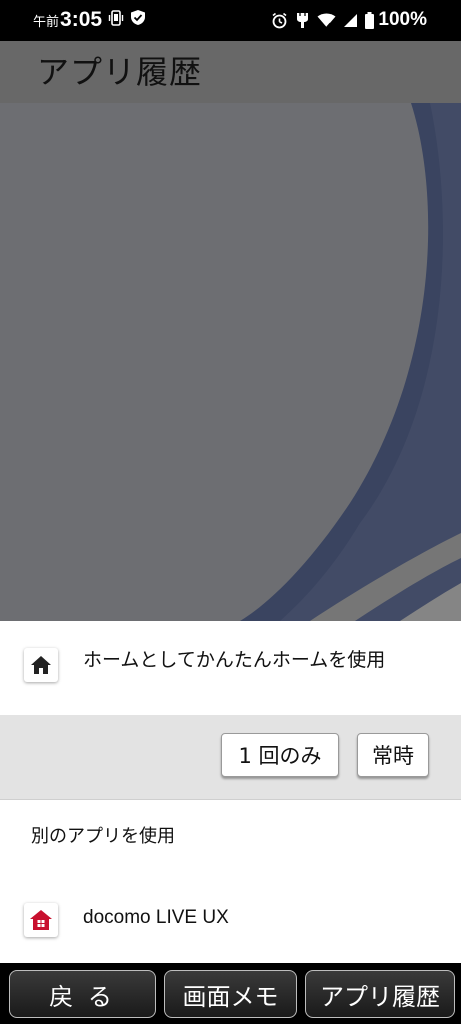 The width and height of the screenshot is (461, 1024). I want to click on action-band: 1 回のみ 常時, so click(230, 757).